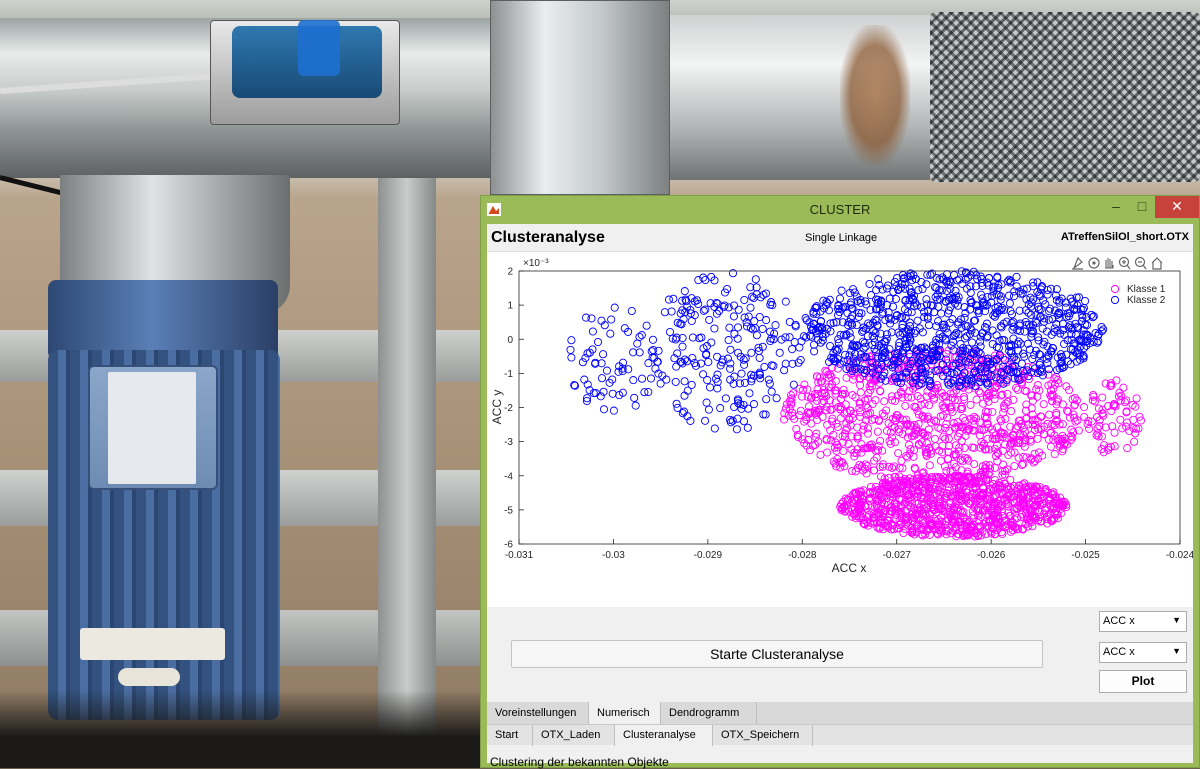  What do you see at coordinates (1176, 651) in the screenshot?
I see `chevron-down-icon: ▼` at bounding box center [1176, 651].